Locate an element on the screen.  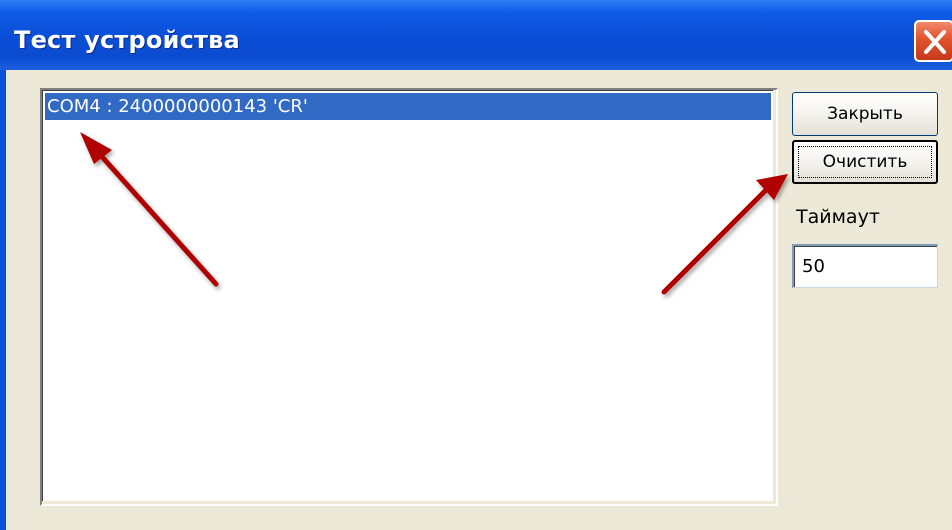
close-button: Закрыть is located at coordinates (865, 114).